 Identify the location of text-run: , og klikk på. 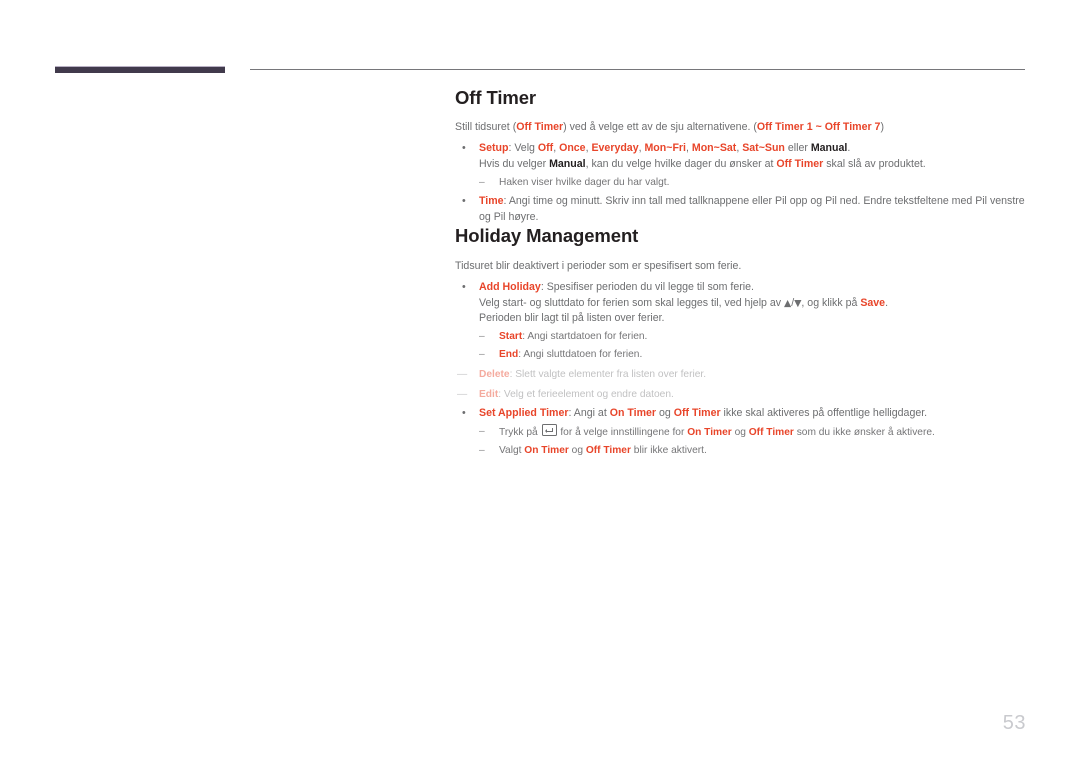
(831, 302).